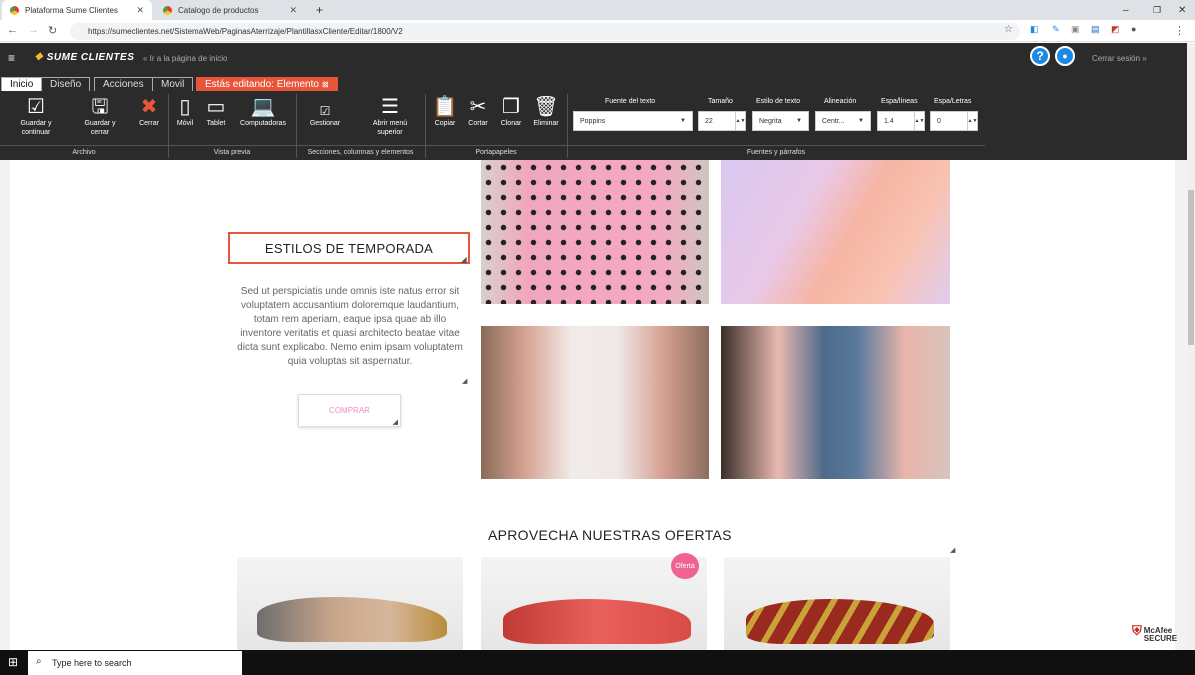  What do you see at coordinates (267, 84) in the screenshot?
I see `tab-editing-element: Estás editando: Elemento ⊠` at bounding box center [267, 84].